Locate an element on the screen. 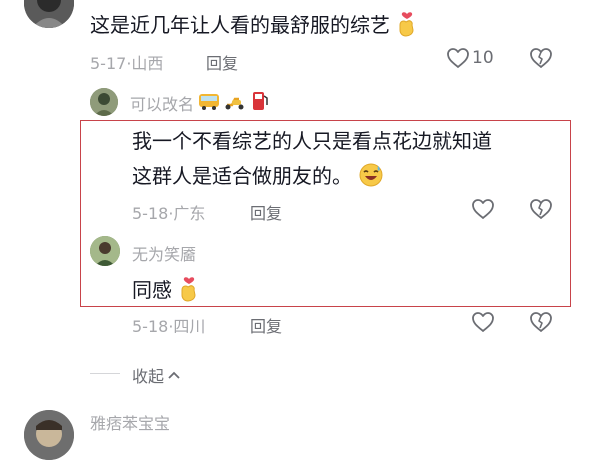 Image resolution: width=600 pixels, height=460 pixels. username: 可以改名 is located at coordinates (162, 103).